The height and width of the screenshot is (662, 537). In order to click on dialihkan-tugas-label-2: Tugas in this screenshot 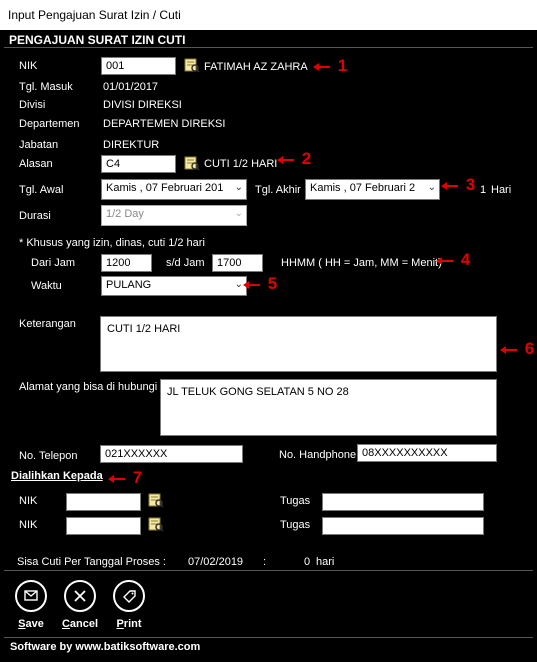, I will do `click(295, 525)`.